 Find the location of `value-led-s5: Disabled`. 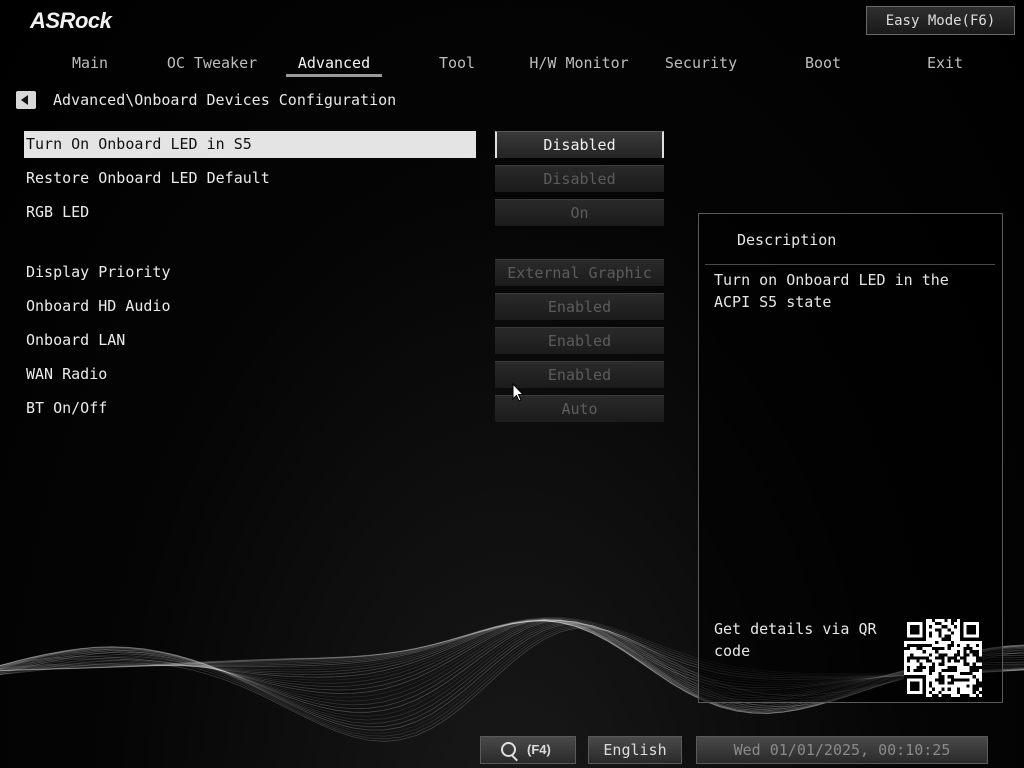

value-led-s5: Disabled is located at coordinates (579, 144).